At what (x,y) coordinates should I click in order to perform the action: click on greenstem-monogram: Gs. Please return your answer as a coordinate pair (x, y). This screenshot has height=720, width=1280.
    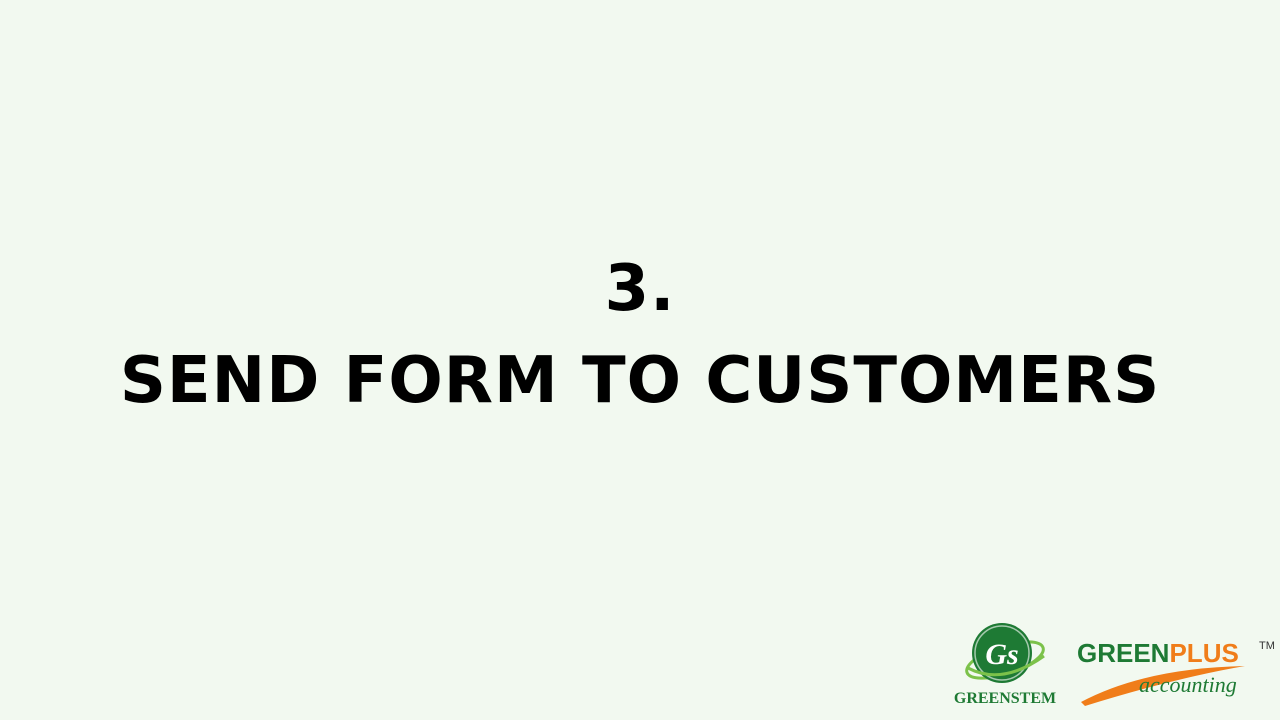
    Looking at the image, I should click on (1001, 654).